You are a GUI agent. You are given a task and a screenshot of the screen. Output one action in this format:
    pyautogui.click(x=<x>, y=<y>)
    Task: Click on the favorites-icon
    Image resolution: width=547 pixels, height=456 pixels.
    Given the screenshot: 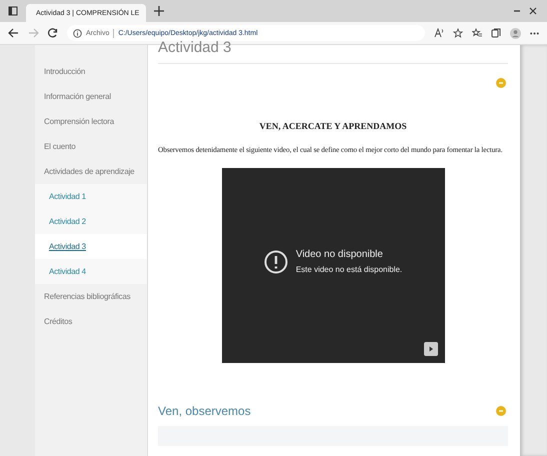 What is the action you would take?
    pyautogui.click(x=477, y=33)
    